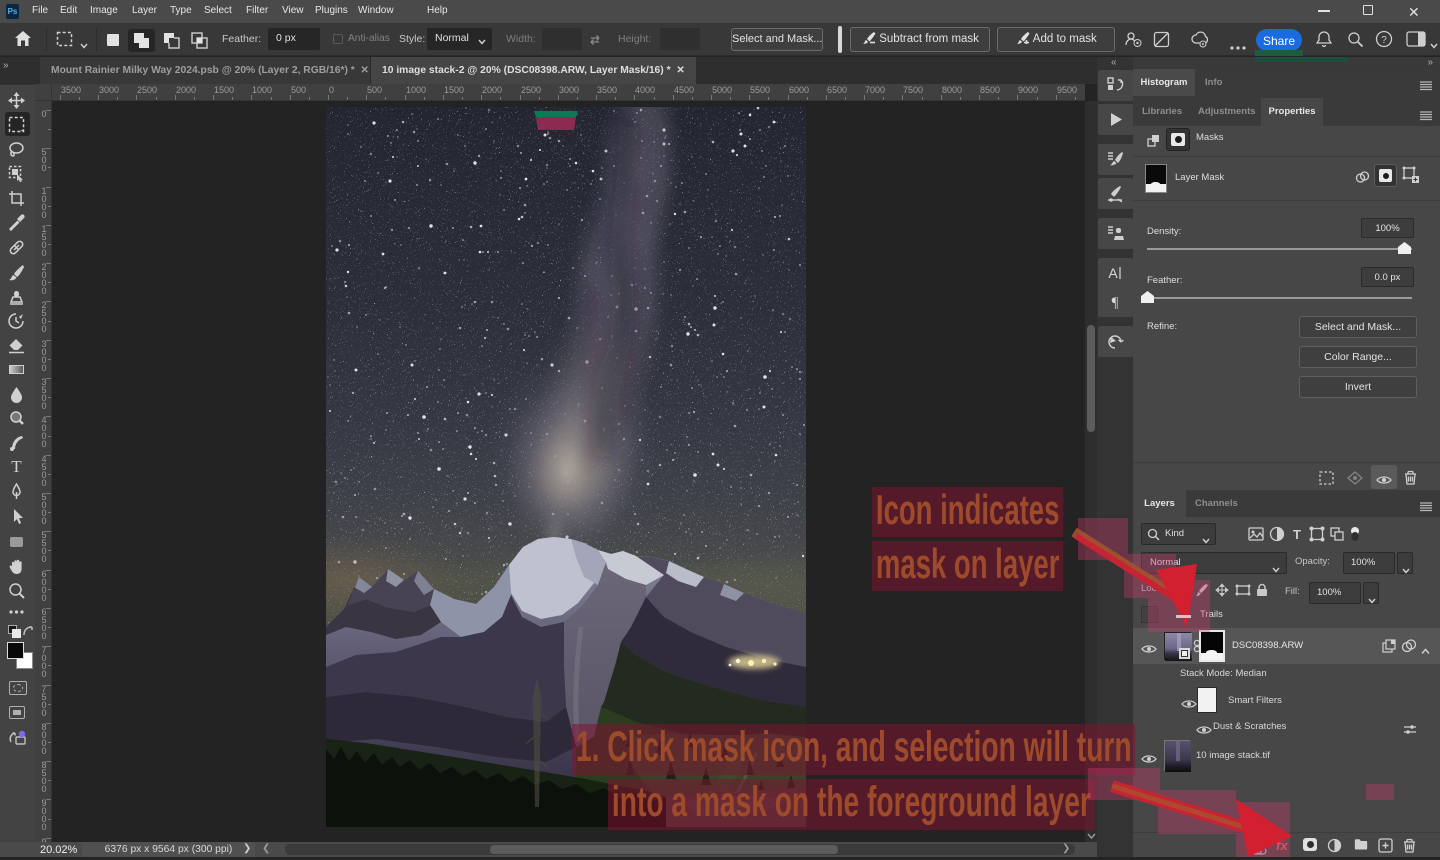 The width and height of the screenshot is (1440, 860). What do you see at coordinates (1113, 273) in the screenshot?
I see `svg-text: A` at bounding box center [1113, 273].